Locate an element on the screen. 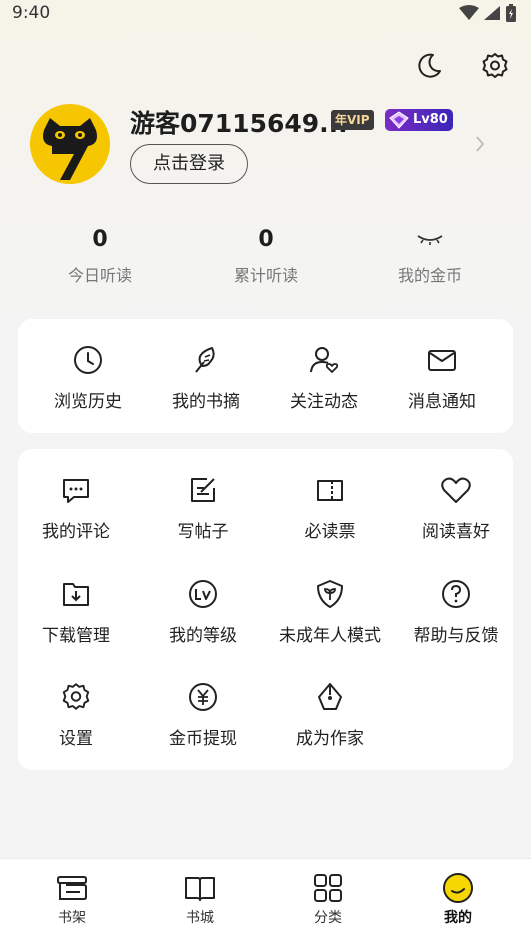  clock-icon is located at coordinates (88, 360).